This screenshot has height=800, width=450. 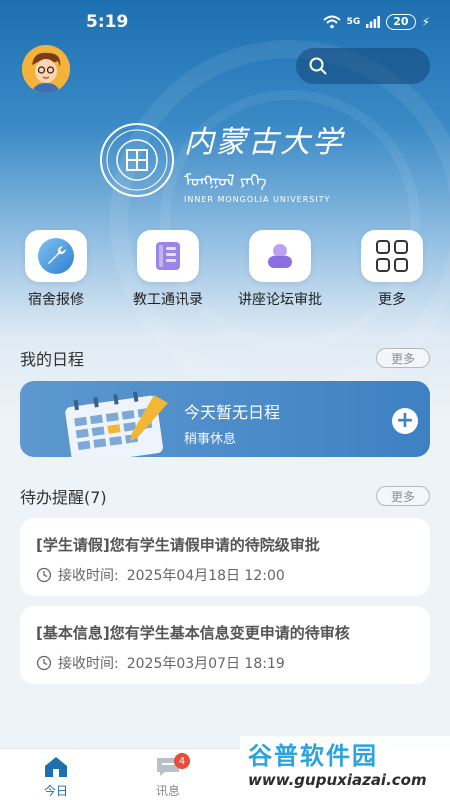 I want to click on status-time: 5:19, so click(x=107, y=22).